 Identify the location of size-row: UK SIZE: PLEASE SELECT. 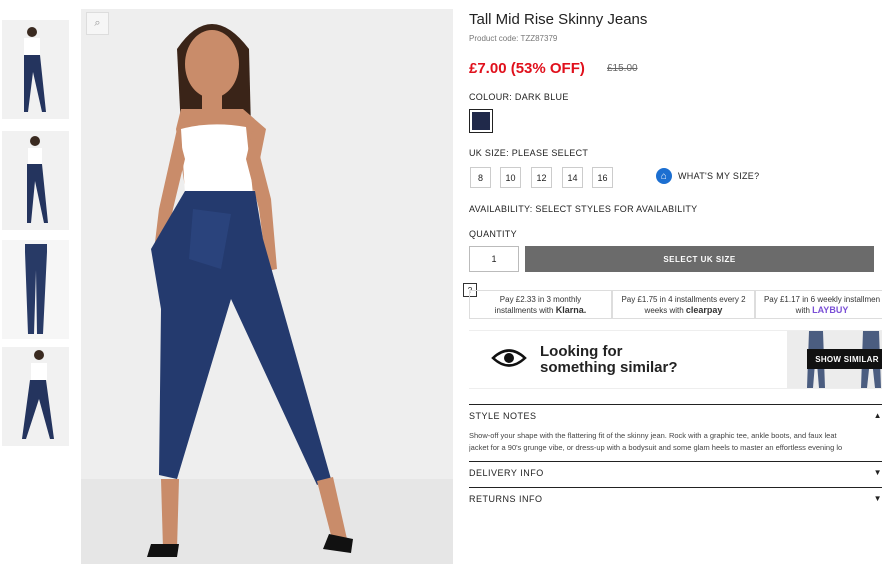
(528, 153).